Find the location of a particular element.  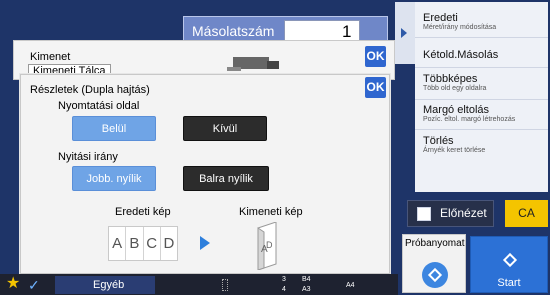

output-ok-button: OK is located at coordinates (375, 56).